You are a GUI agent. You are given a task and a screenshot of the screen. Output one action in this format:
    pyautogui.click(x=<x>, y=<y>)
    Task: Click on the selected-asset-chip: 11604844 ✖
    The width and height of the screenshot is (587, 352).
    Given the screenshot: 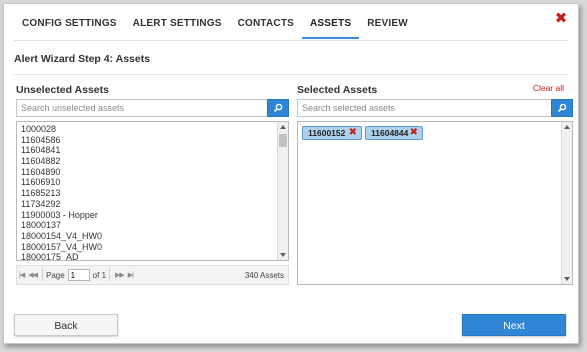 What is the action you would take?
    pyautogui.click(x=394, y=133)
    